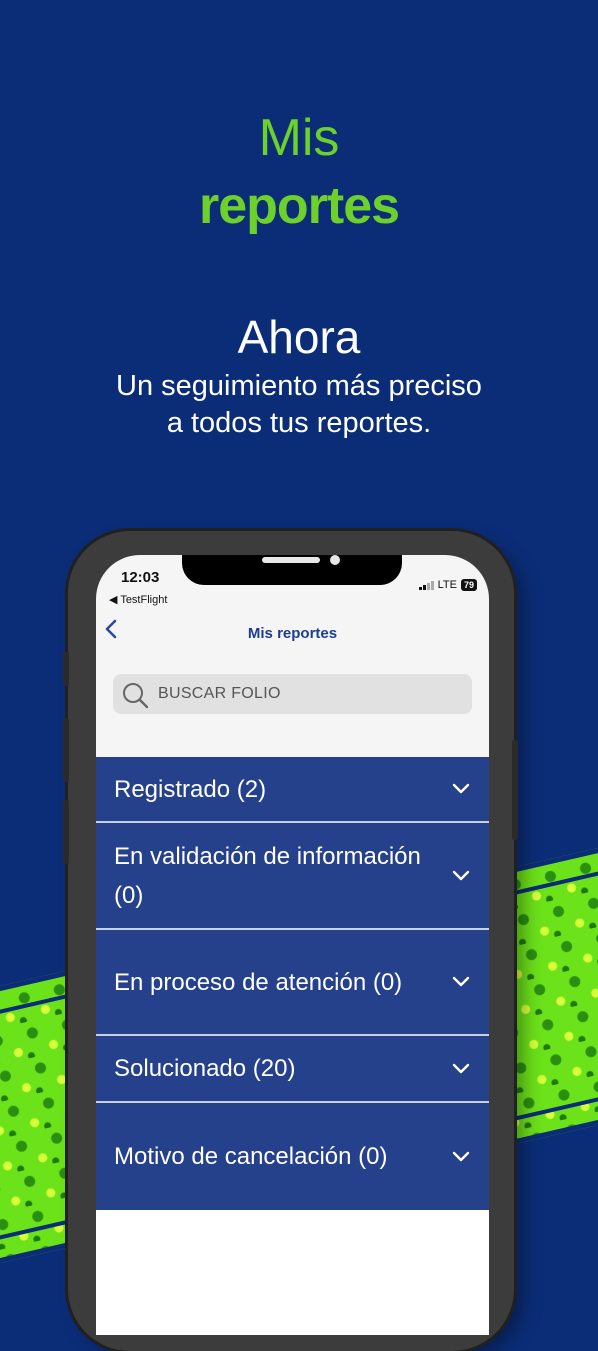 The image size is (598, 1351). Describe the element at coordinates (291, 560) in the screenshot. I see `speaker-grille` at that location.